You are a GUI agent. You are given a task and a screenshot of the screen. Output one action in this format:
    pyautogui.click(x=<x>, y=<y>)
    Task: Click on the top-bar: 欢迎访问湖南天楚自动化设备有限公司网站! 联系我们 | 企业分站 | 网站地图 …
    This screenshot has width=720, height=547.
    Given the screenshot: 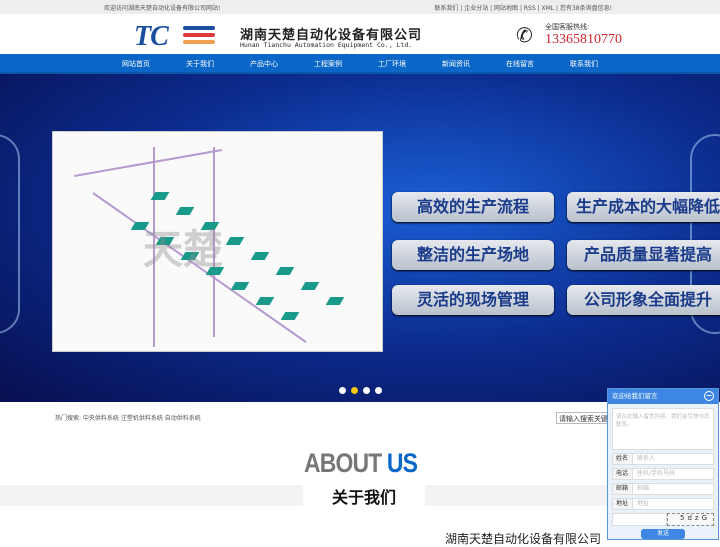 What is the action you would take?
    pyautogui.click(x=360, y=7)
    